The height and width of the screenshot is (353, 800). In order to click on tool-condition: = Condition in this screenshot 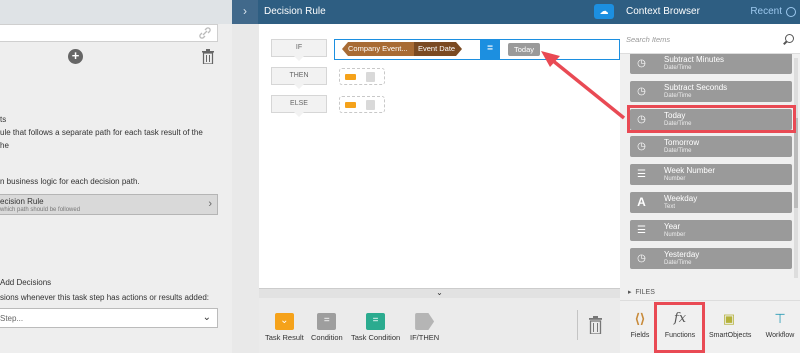, I will do `click(327, 327)`.